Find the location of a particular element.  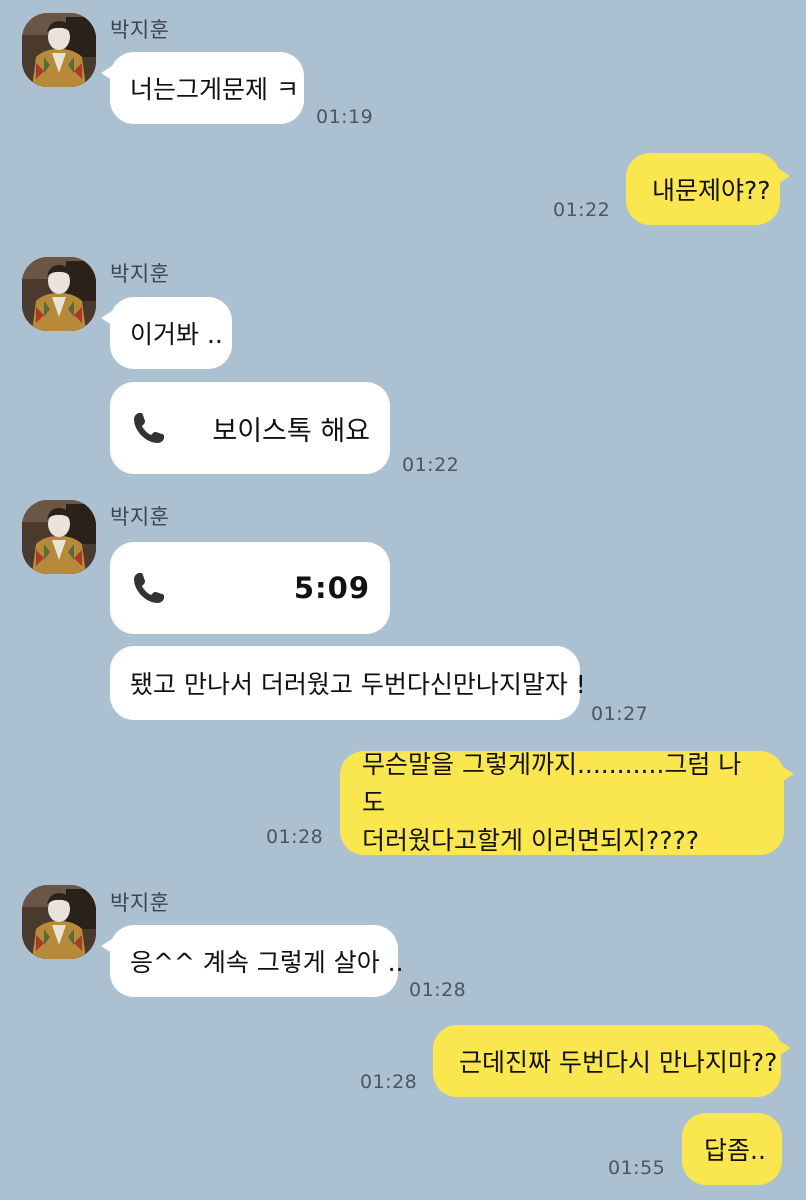

voice-call-bubble: 5:09 is located at coordinates (250, 588).